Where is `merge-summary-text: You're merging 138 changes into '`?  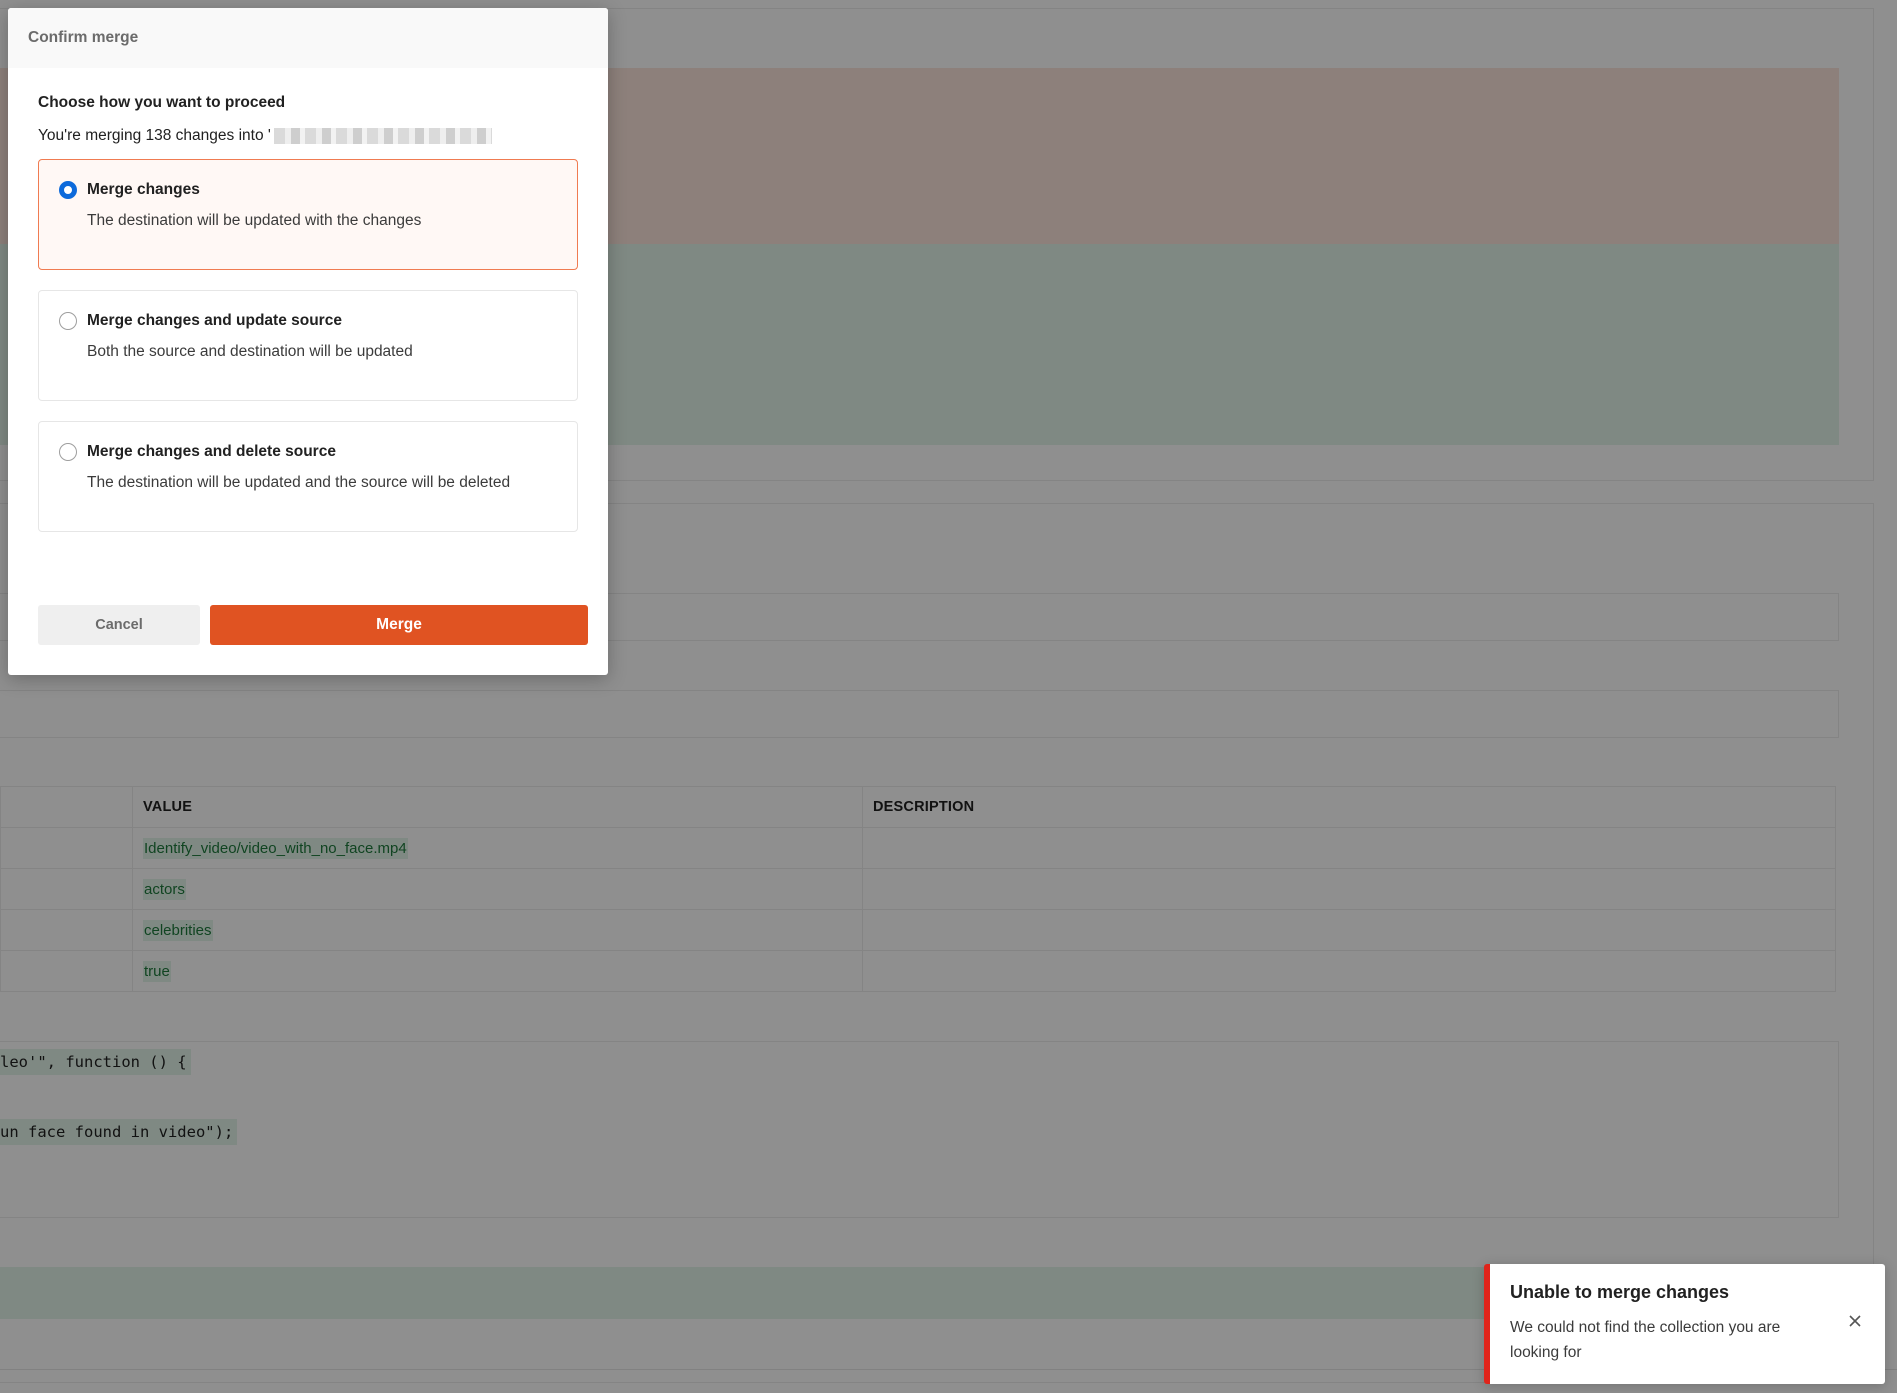
merge-summary-text: You're merging 138 changes into ' is located at coordinates (154, 135).